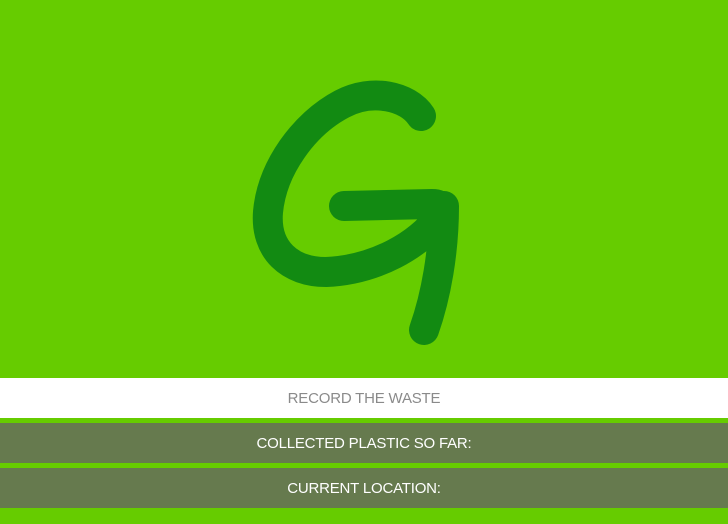  I want to click on collected-plastic-info: COLLECTED PLASTIC SO FAR:, so click(364, 443).